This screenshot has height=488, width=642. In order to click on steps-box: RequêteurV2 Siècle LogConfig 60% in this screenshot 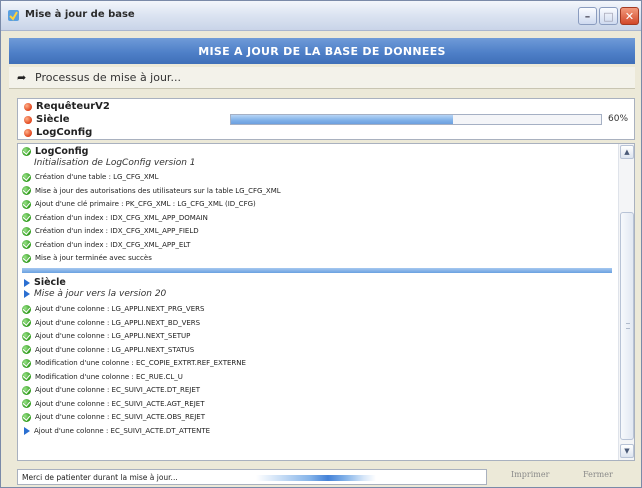, I will do `click(326, 119)`.